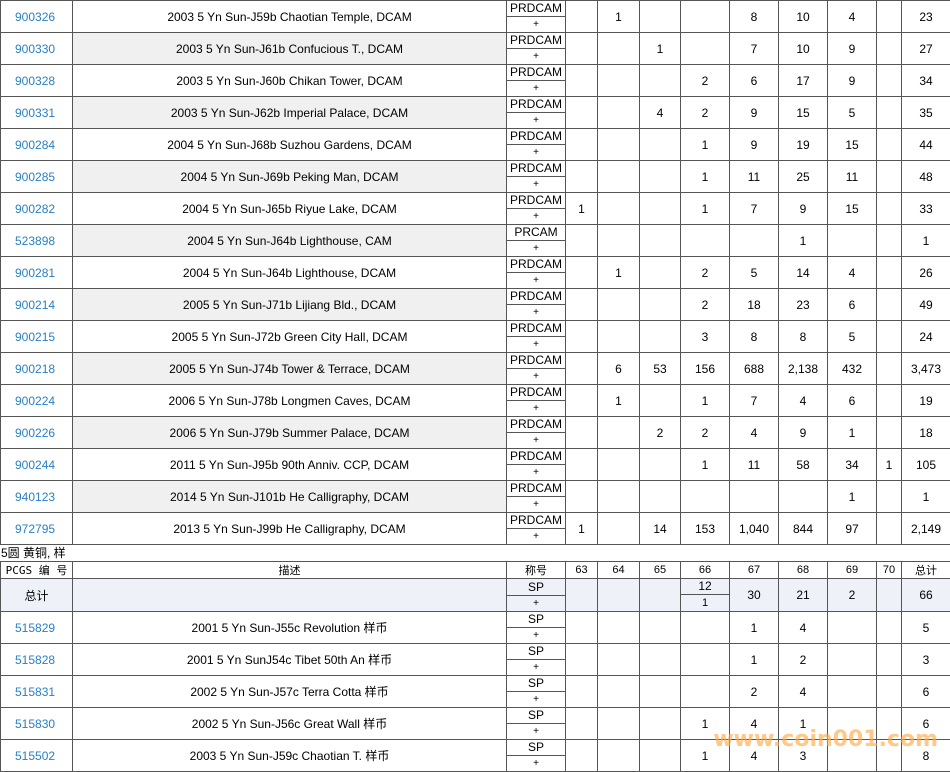 The width and height of the screenshot is (950, 772). What do you see at coordinates (35, 241) in the screenshot?
I see `pcgs-id-link: 523898` at bounding box center [35, 241].